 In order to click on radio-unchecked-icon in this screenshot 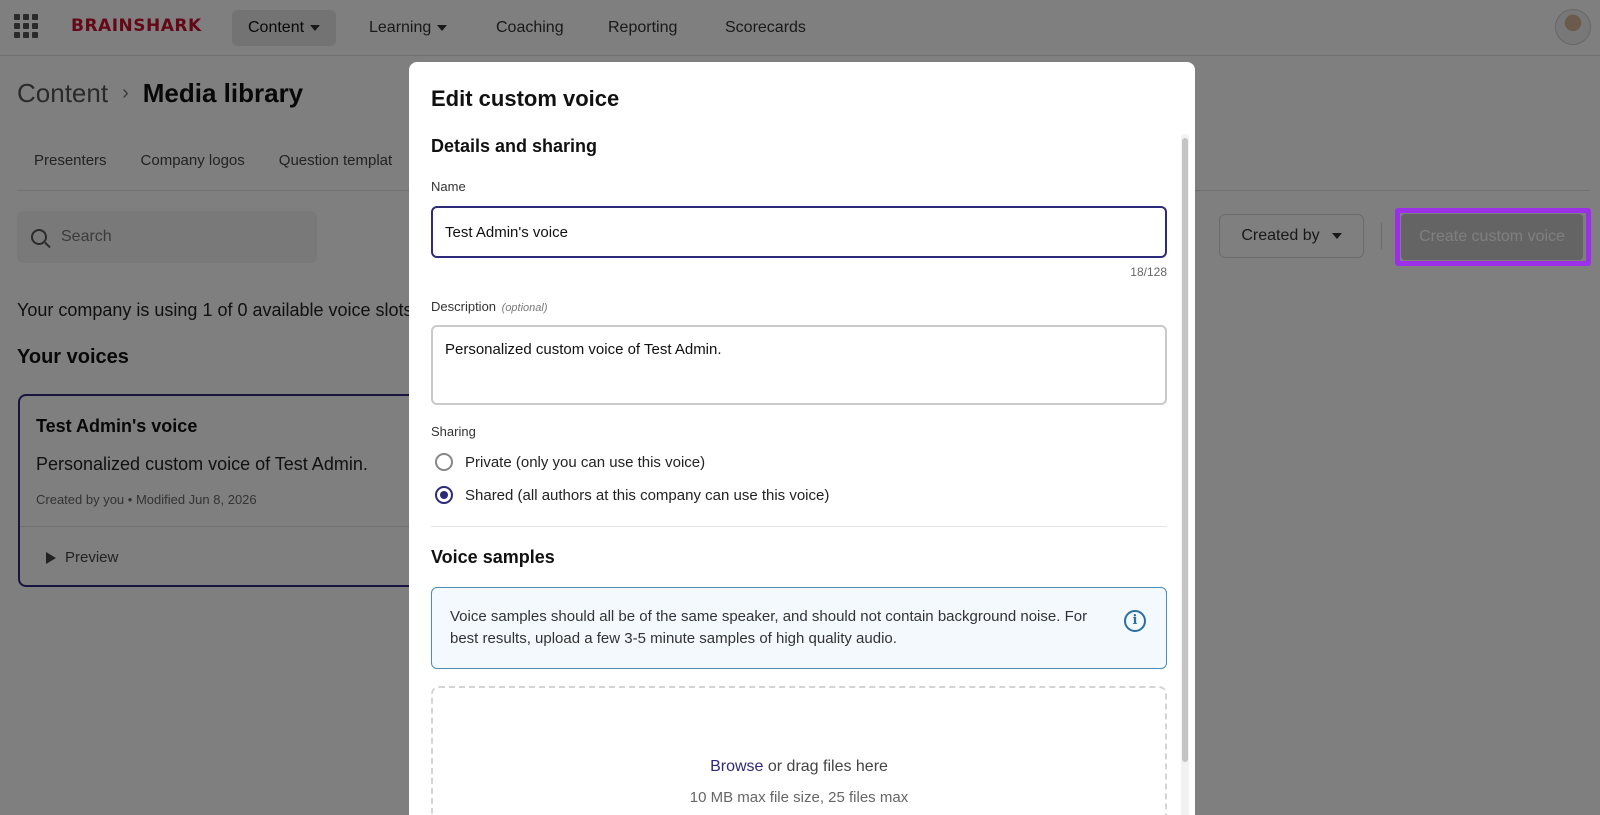, I will do `click(444, 462)`.